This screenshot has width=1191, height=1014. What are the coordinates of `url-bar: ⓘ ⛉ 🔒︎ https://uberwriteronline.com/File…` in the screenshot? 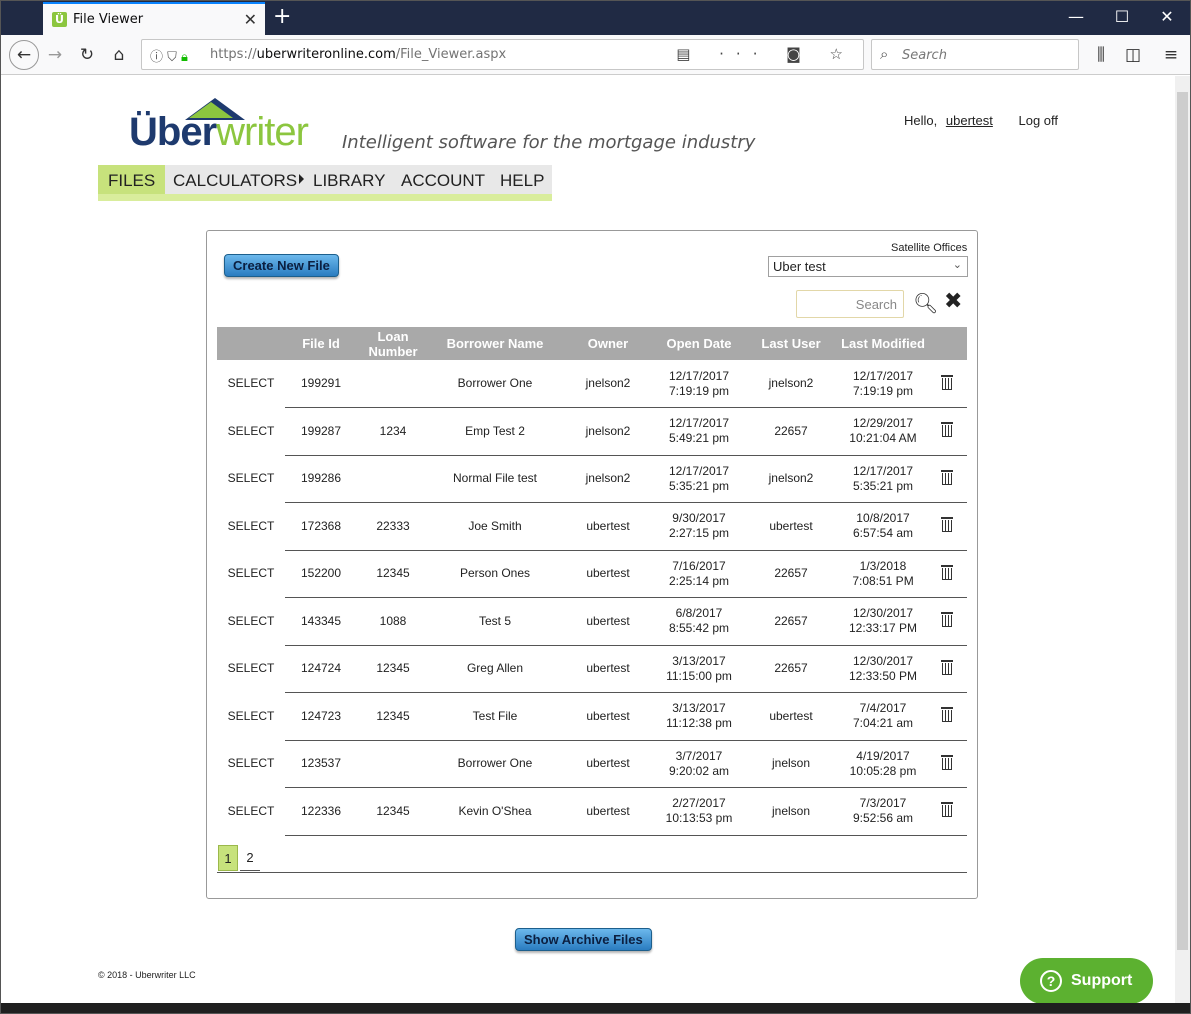 It's located at (502, 54).